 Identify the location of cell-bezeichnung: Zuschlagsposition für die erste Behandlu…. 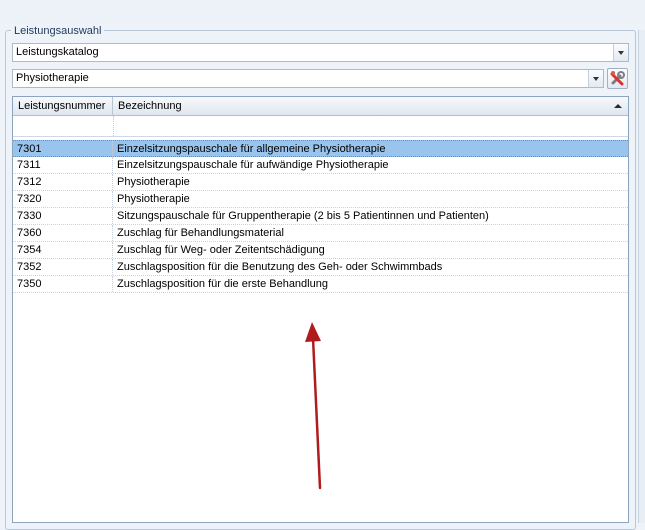
(222, 284).